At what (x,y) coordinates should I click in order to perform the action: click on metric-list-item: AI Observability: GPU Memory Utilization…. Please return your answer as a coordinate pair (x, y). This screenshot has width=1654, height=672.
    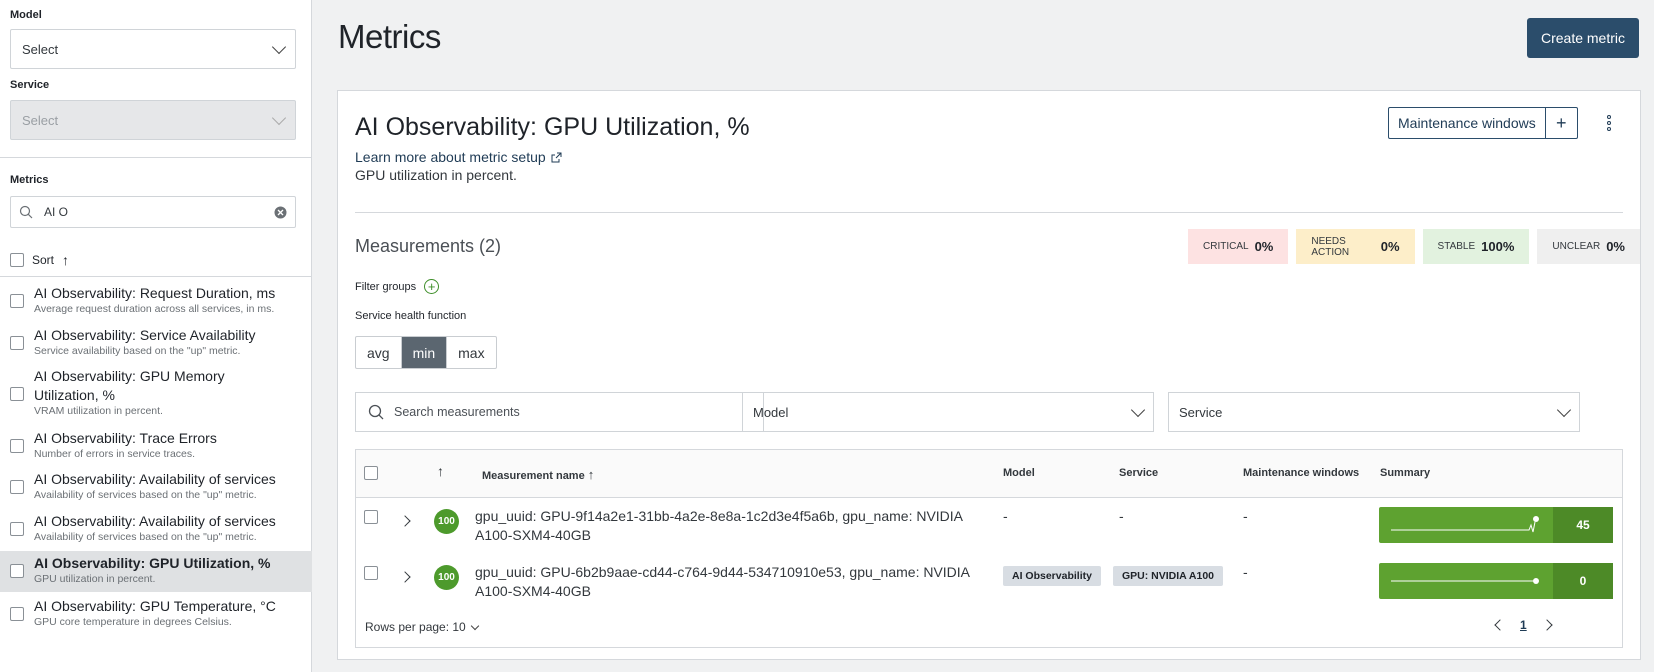
    Looking at the image, I should click on (156, 395).